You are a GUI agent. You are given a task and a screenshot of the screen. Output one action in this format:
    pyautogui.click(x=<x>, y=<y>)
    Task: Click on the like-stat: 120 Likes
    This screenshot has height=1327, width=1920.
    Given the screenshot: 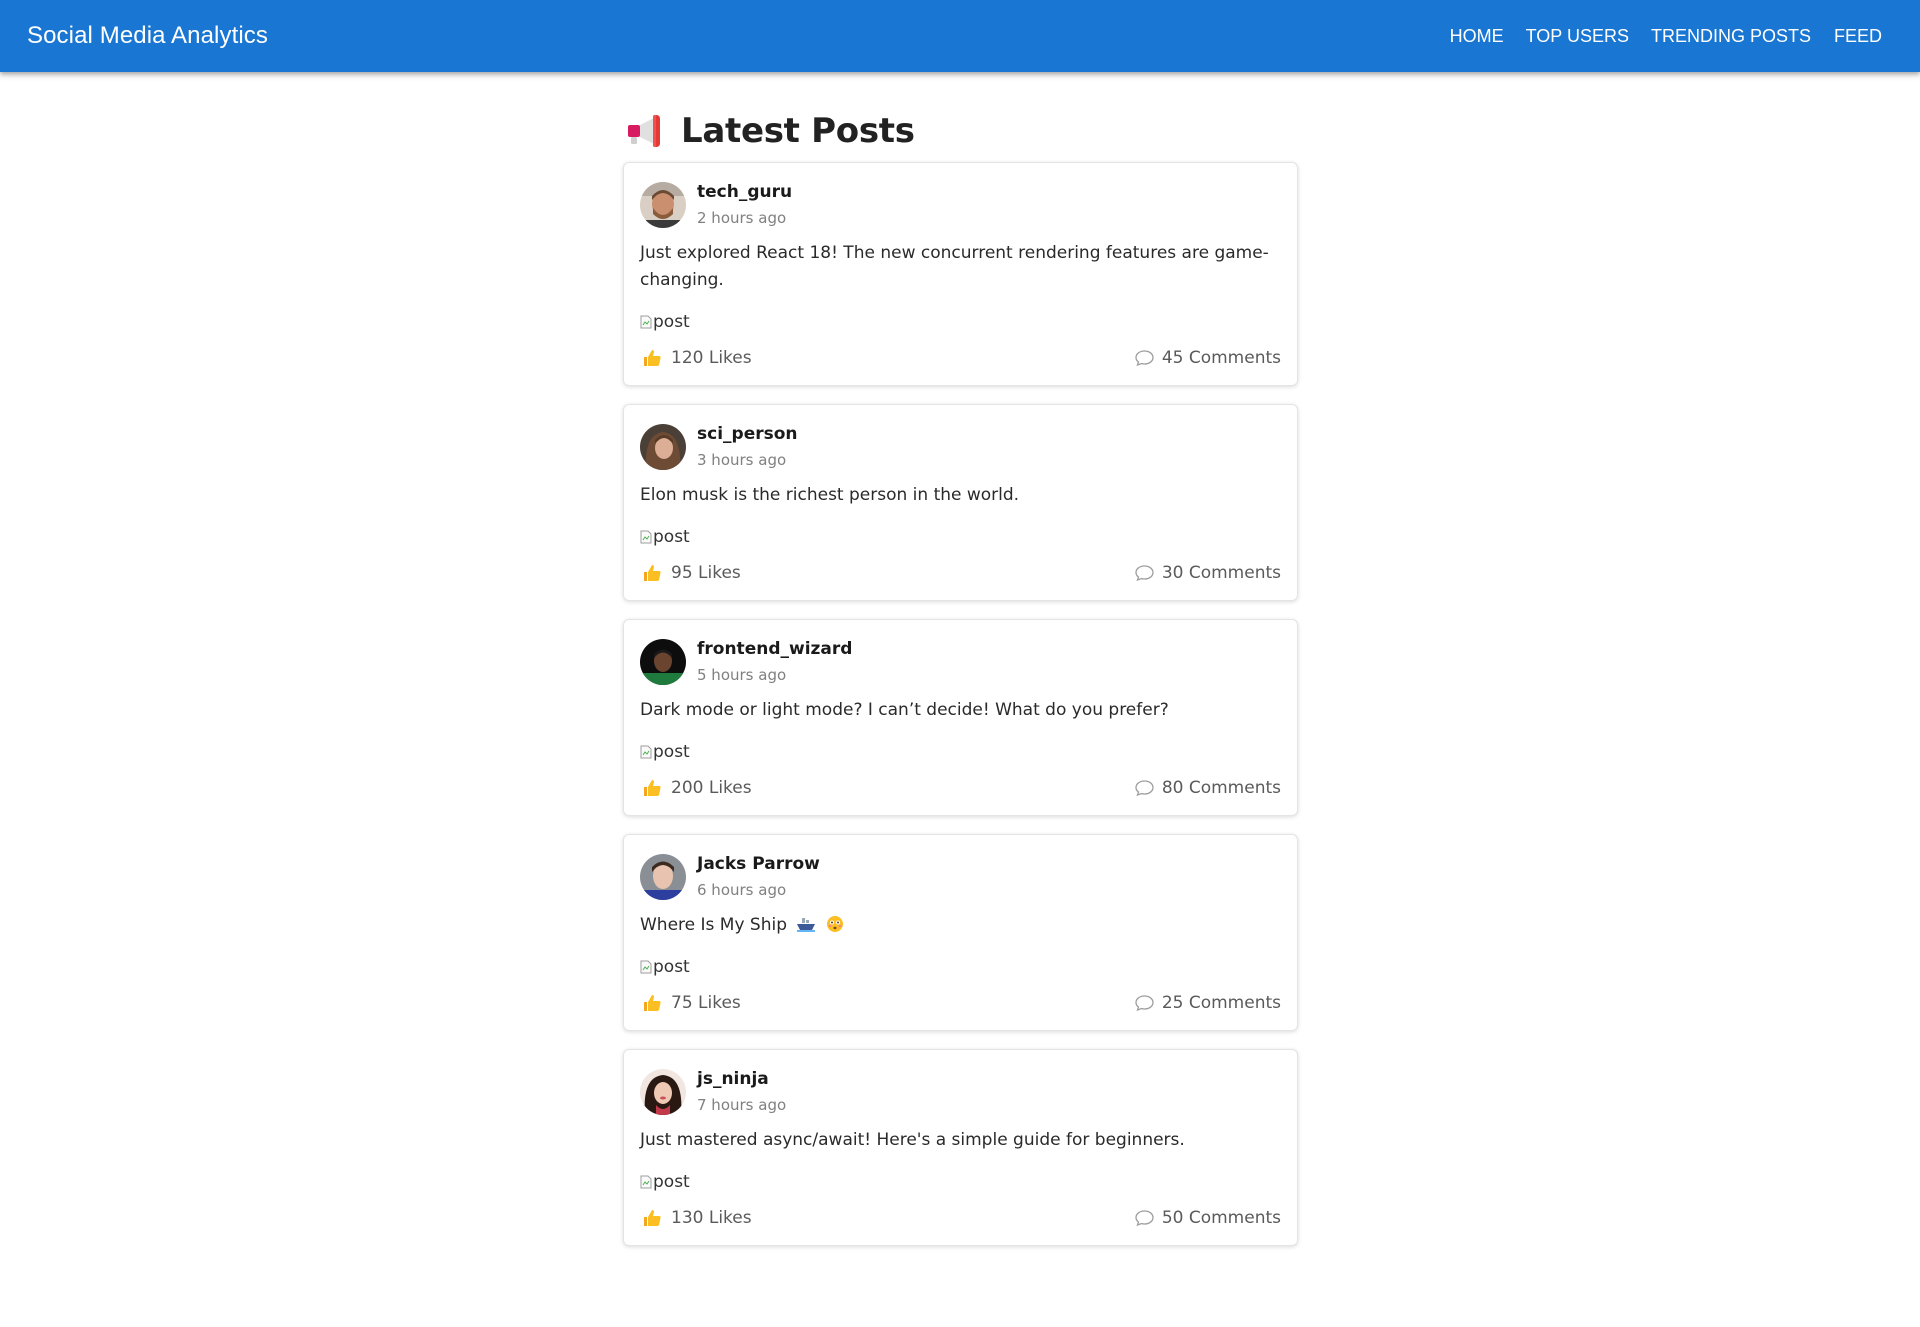 What is the action you would take?
    pyautogui.click(x=696, y=358)
    